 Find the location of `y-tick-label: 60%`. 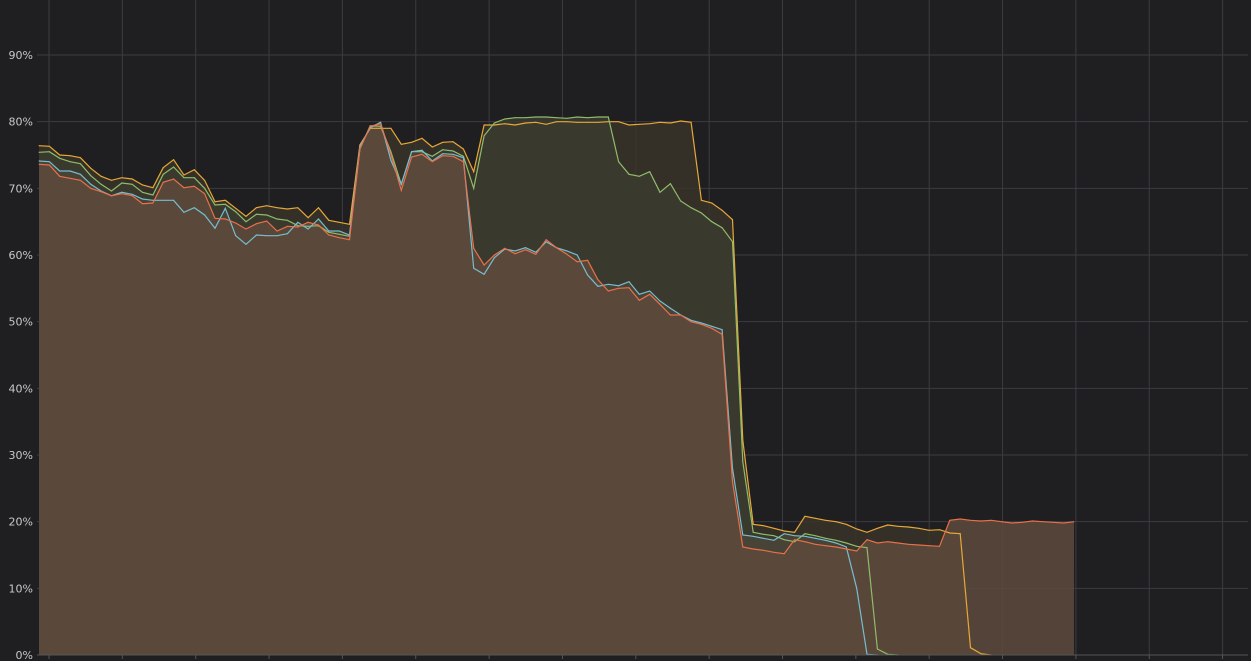

y-tick-label: 60% is located at coordinates (21, 255).